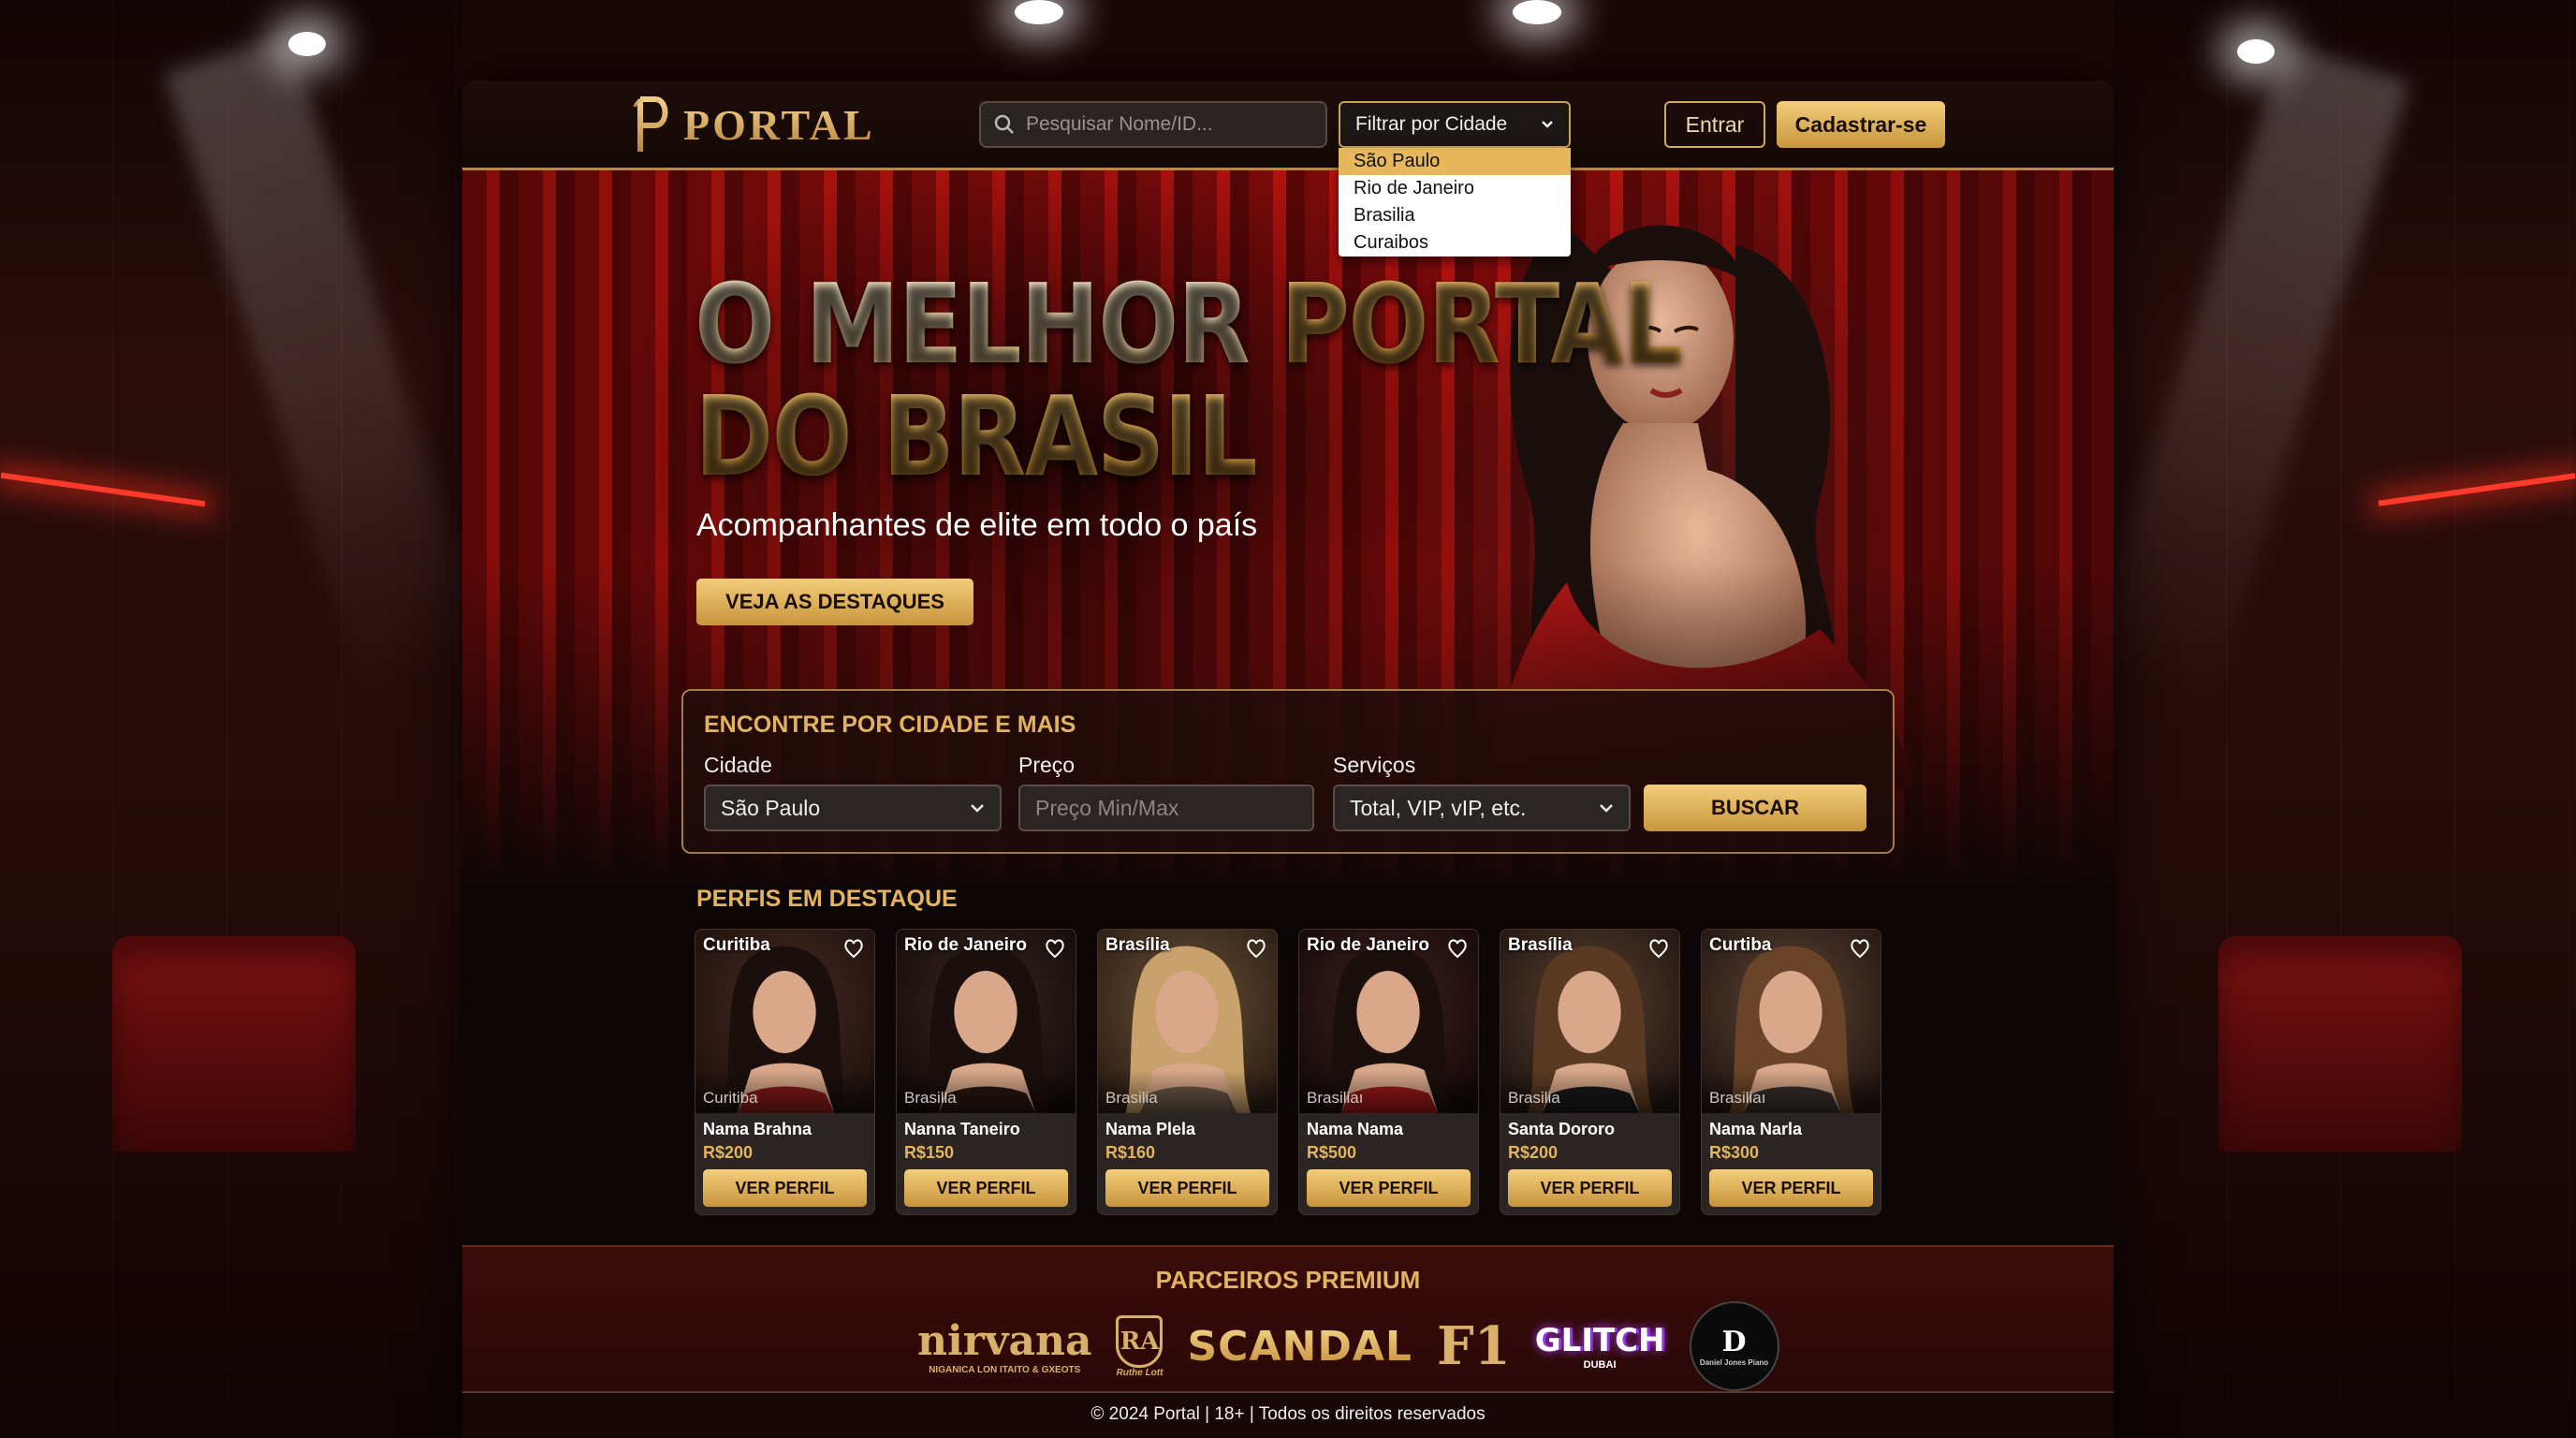  I want to click on services-select: Total, VIP, vIP, etc., so click(1482, 808).